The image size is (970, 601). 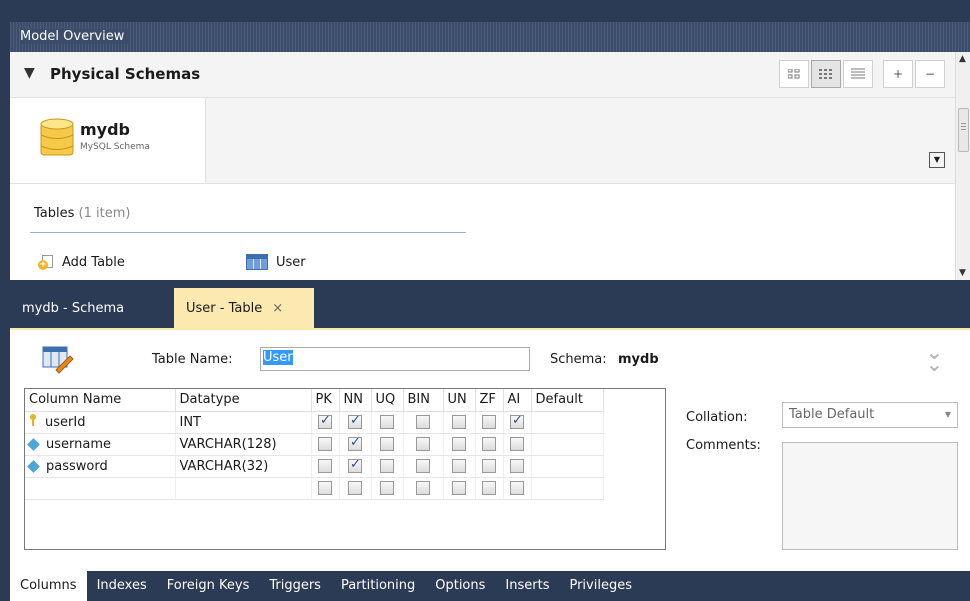 What do you see at coordinates (387, 400) in the screenshot?
I see `col-header: UQ` at bounding box center [387, 400].